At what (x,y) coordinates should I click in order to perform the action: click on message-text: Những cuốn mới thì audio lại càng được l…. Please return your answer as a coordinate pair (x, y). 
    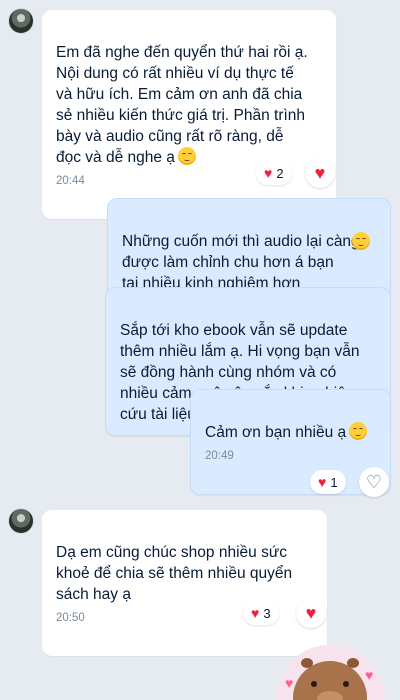
    Looking at the image, I should click on (241, 262).